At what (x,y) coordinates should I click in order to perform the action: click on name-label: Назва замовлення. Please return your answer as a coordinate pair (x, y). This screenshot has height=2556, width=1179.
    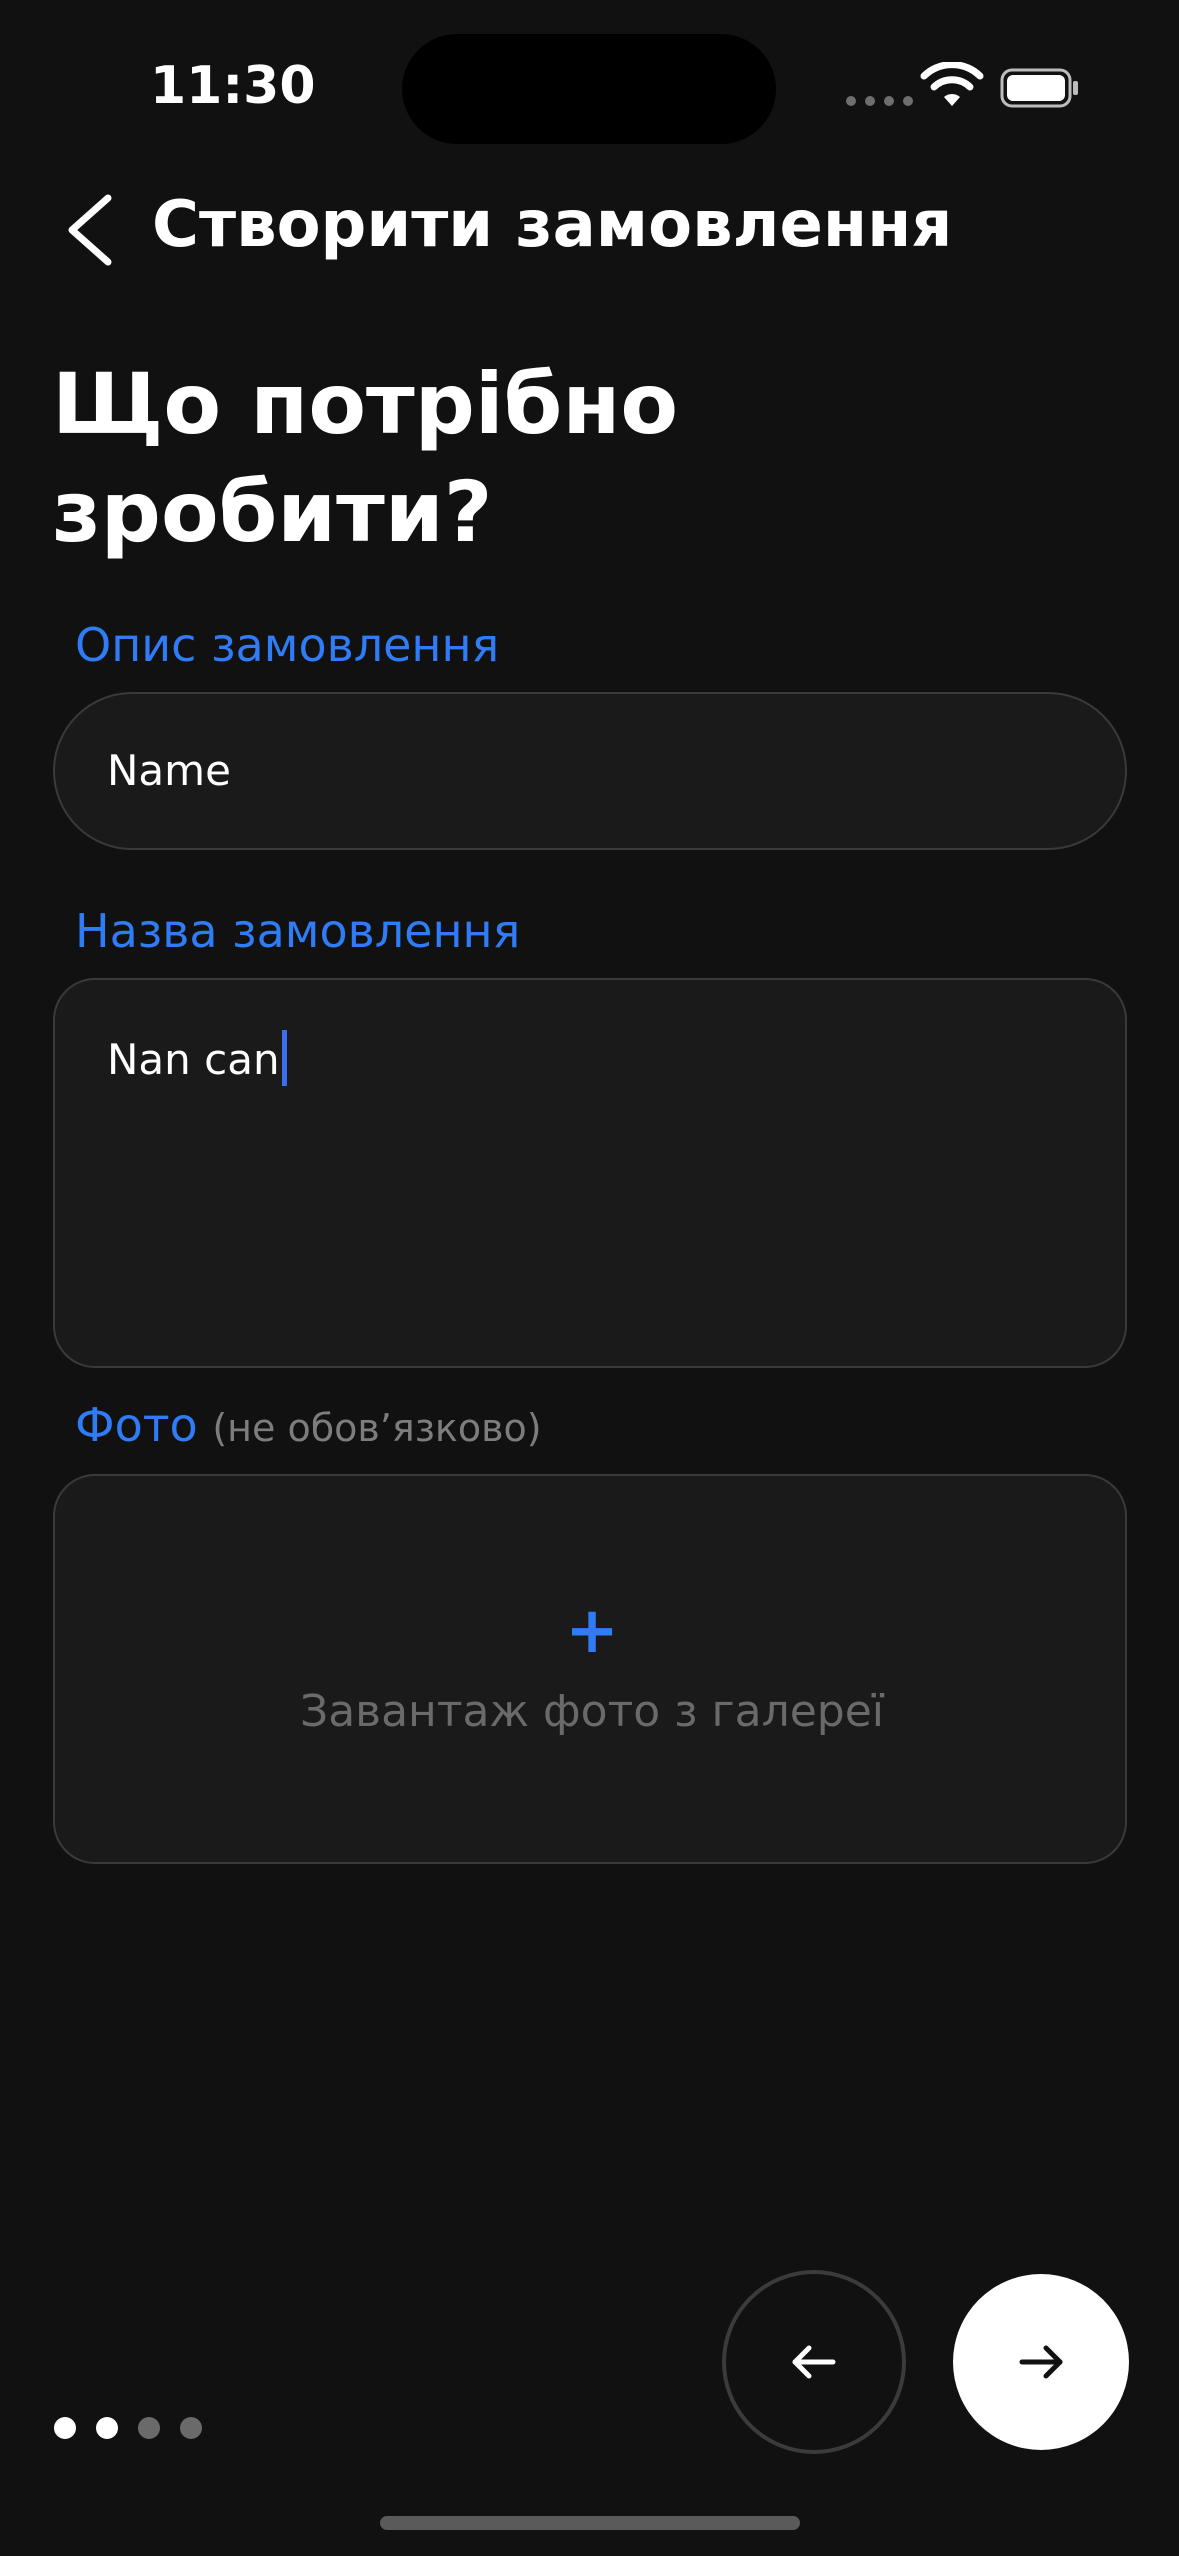
    Looking at the image, I should click on (298, 931).